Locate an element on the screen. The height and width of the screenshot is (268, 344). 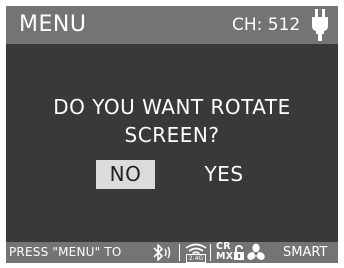
status-bar: PRESS "MENU" TO 2.4G CR MX SMART is located at coordinates (172, 252).